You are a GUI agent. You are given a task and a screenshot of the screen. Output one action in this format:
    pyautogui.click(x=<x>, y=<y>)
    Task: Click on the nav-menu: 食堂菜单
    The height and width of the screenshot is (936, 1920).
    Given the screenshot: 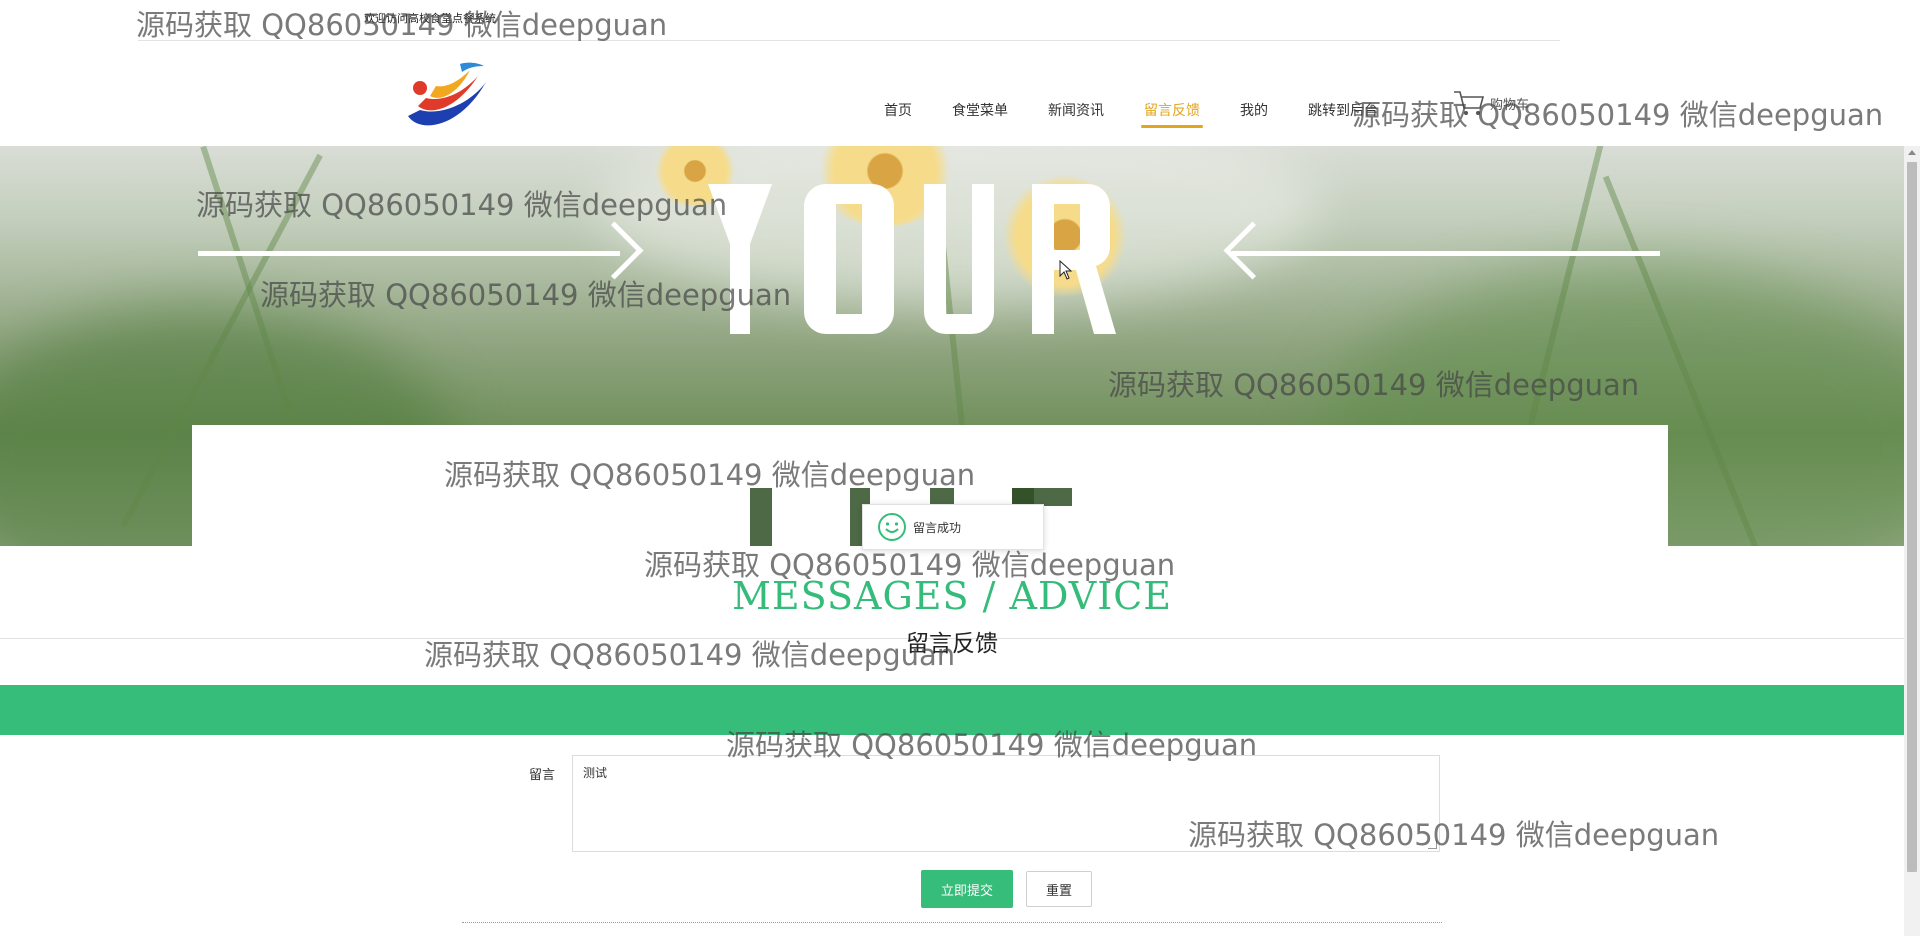 What is the action you would take?
    pyautogui.click(x=980, y=112)
    